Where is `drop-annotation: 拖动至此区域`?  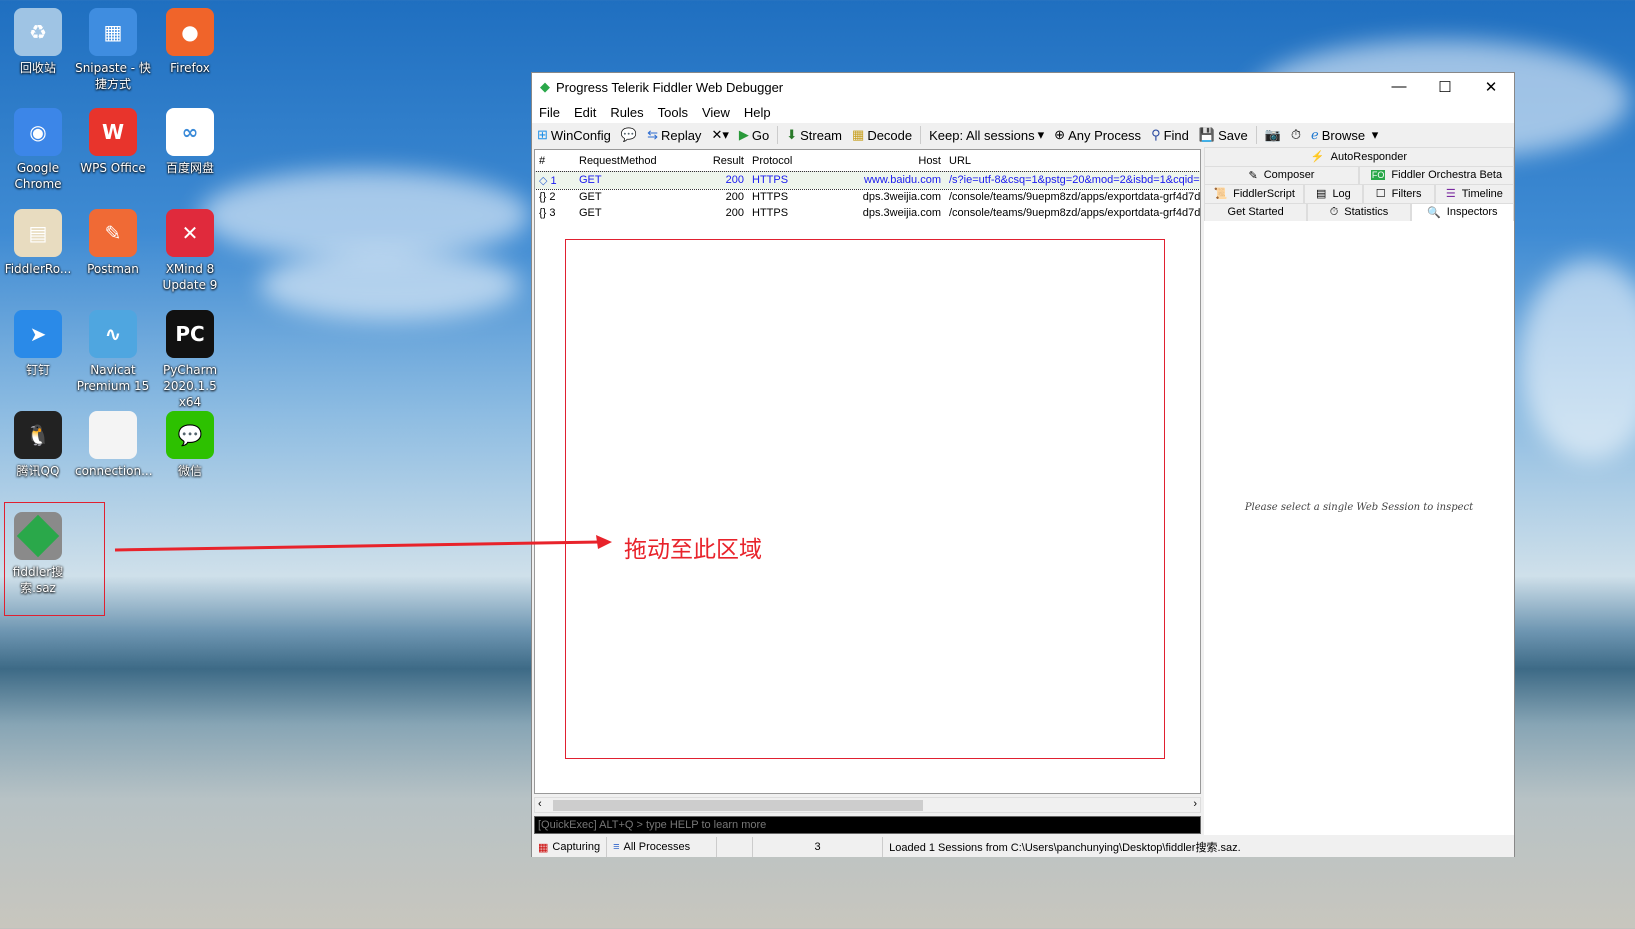 drop-annotation: 拖动至此区域 is located at coordinates (693, 550).